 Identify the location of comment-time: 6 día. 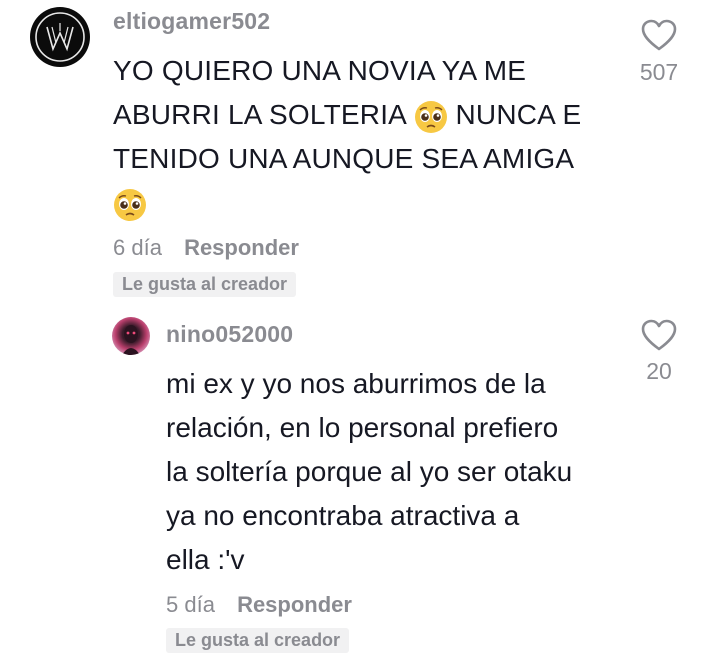
(137, 247).